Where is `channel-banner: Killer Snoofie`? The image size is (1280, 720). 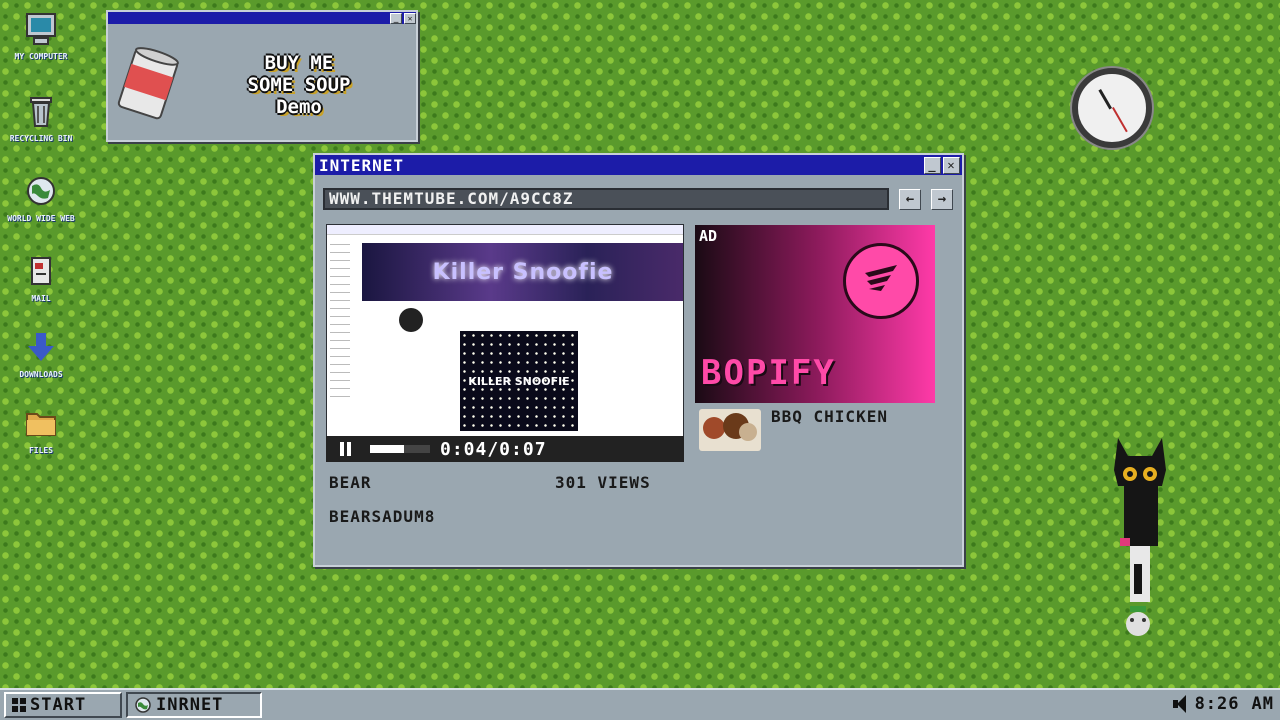
channel-banner: Killer Snoofie is located at coordinates (522, 272).